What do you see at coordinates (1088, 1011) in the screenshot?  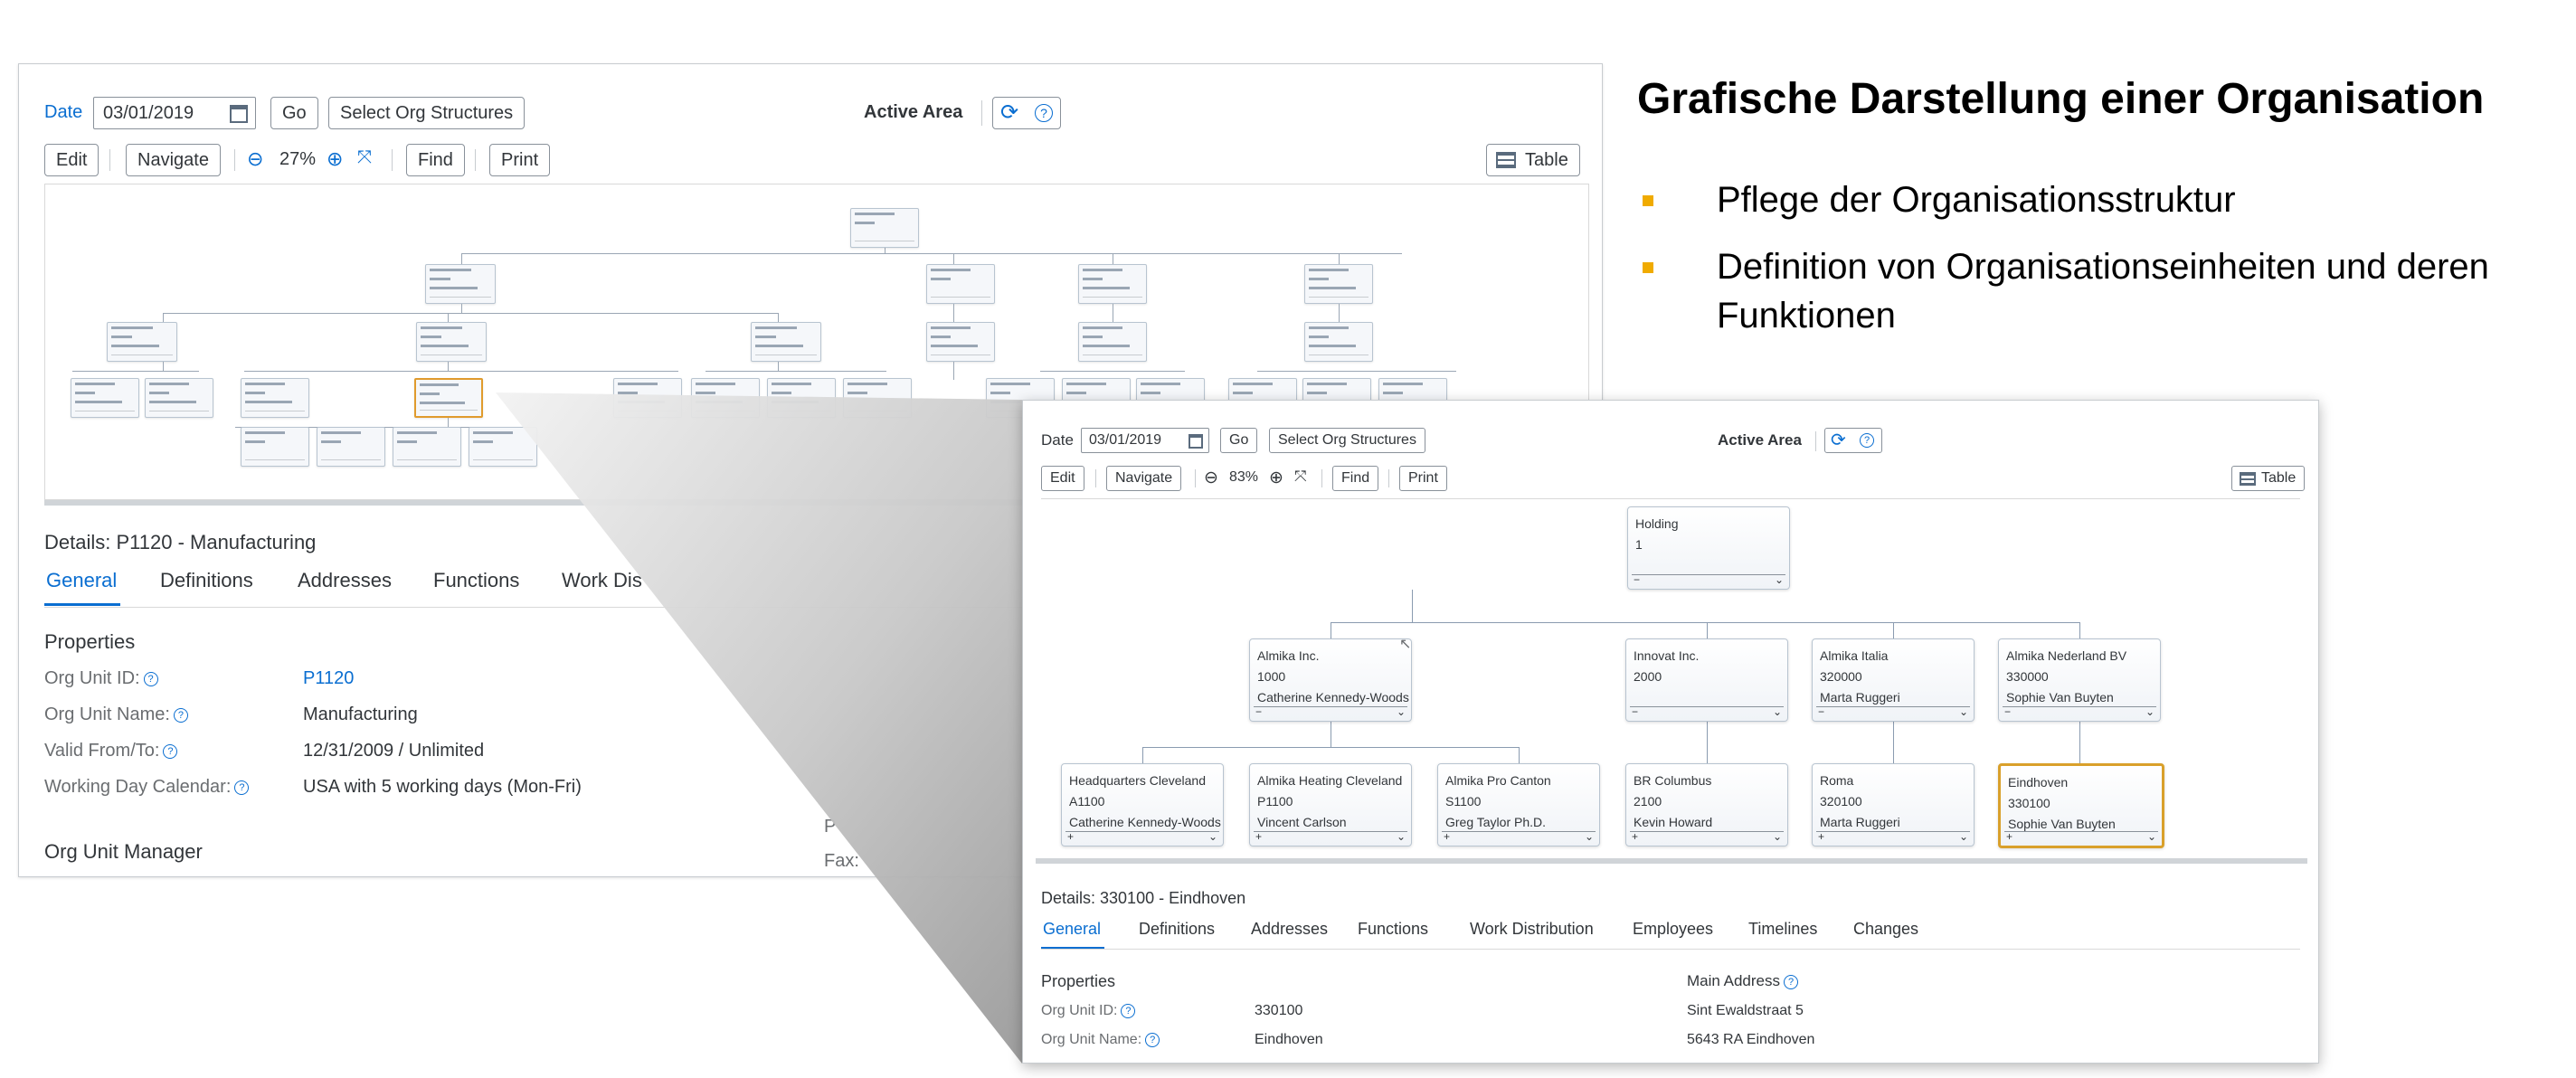 I see `prop-label: Org Unit ID:?` at bounding box center [1088, 1011].